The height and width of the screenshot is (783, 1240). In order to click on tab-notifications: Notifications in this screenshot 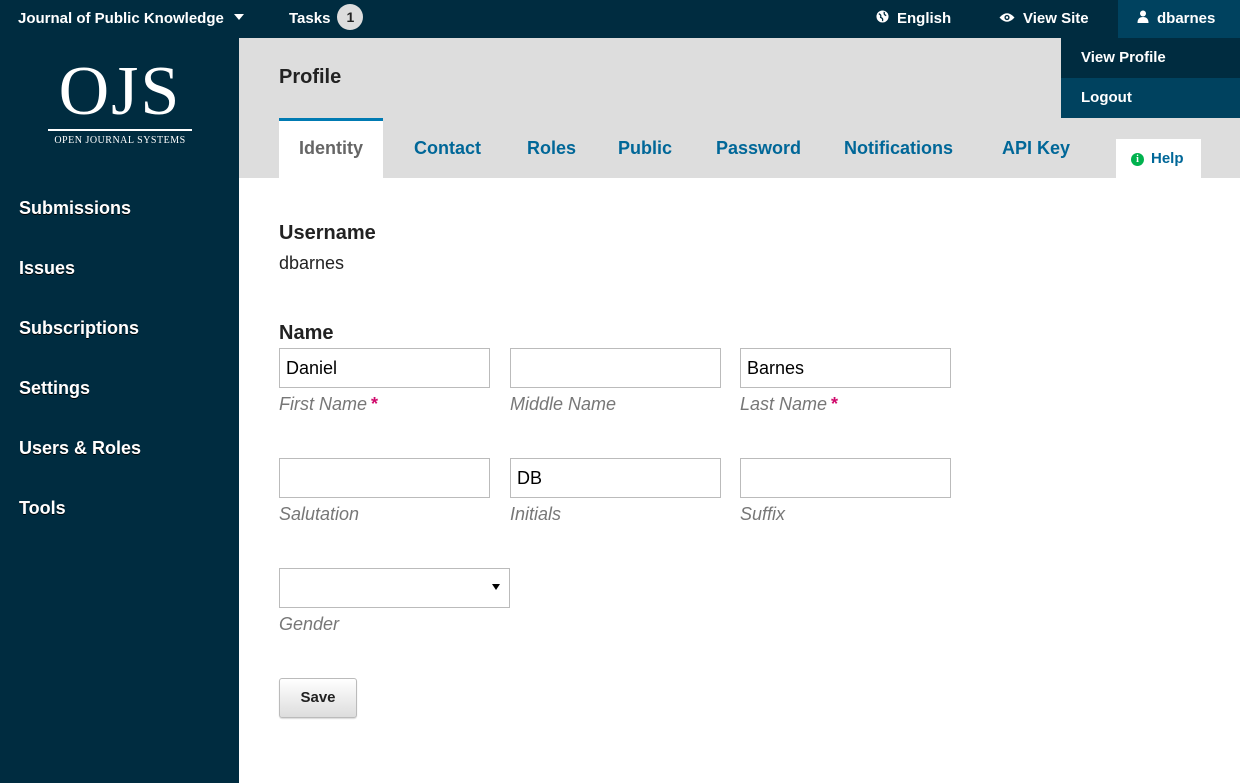, I will do `click(898, 148)`.